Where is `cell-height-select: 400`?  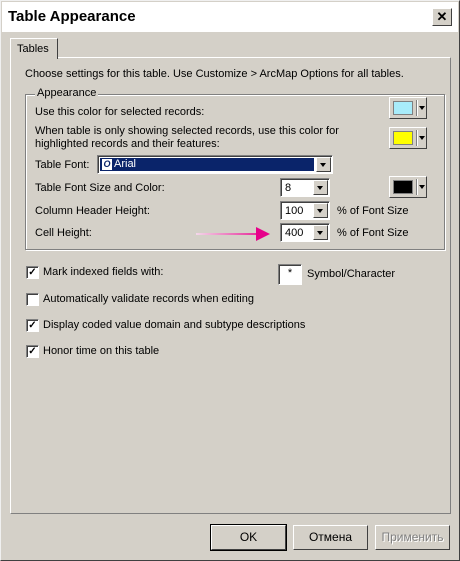
cell-height-select: 400 is located at coordinates (305, 232).